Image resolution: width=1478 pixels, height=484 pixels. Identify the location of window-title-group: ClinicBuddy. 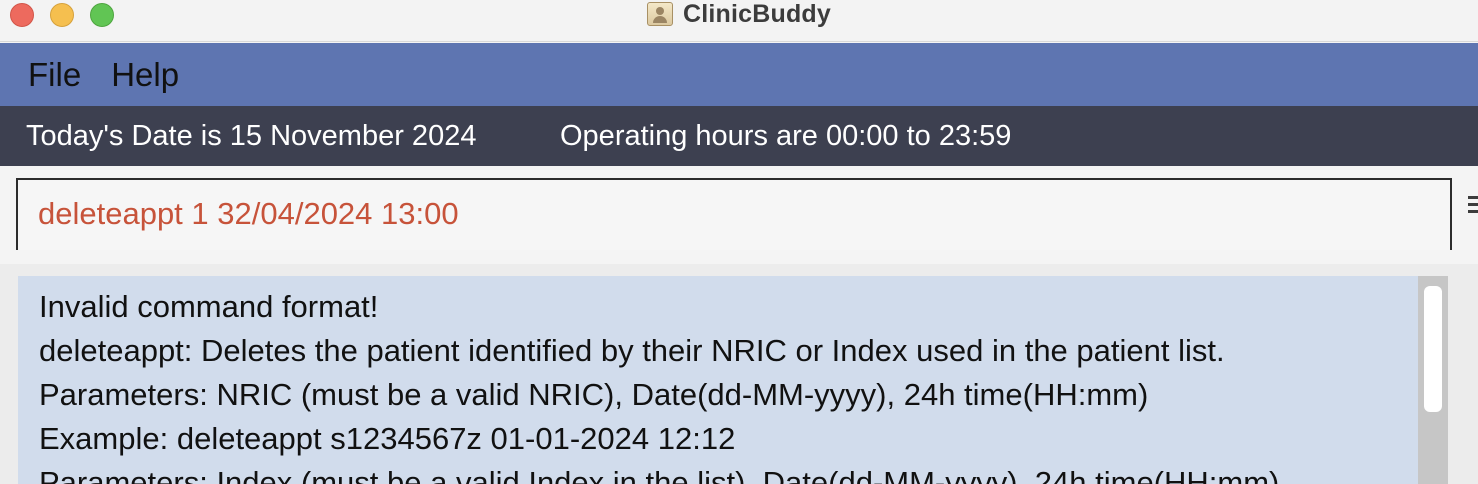
(739, 14).